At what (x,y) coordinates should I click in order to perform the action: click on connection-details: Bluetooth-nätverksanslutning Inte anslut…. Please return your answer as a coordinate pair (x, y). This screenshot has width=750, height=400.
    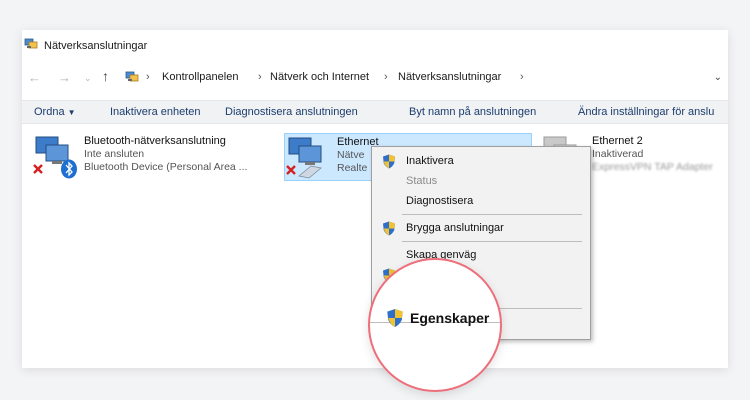
    Looking at the image, I should click on (165, 154).